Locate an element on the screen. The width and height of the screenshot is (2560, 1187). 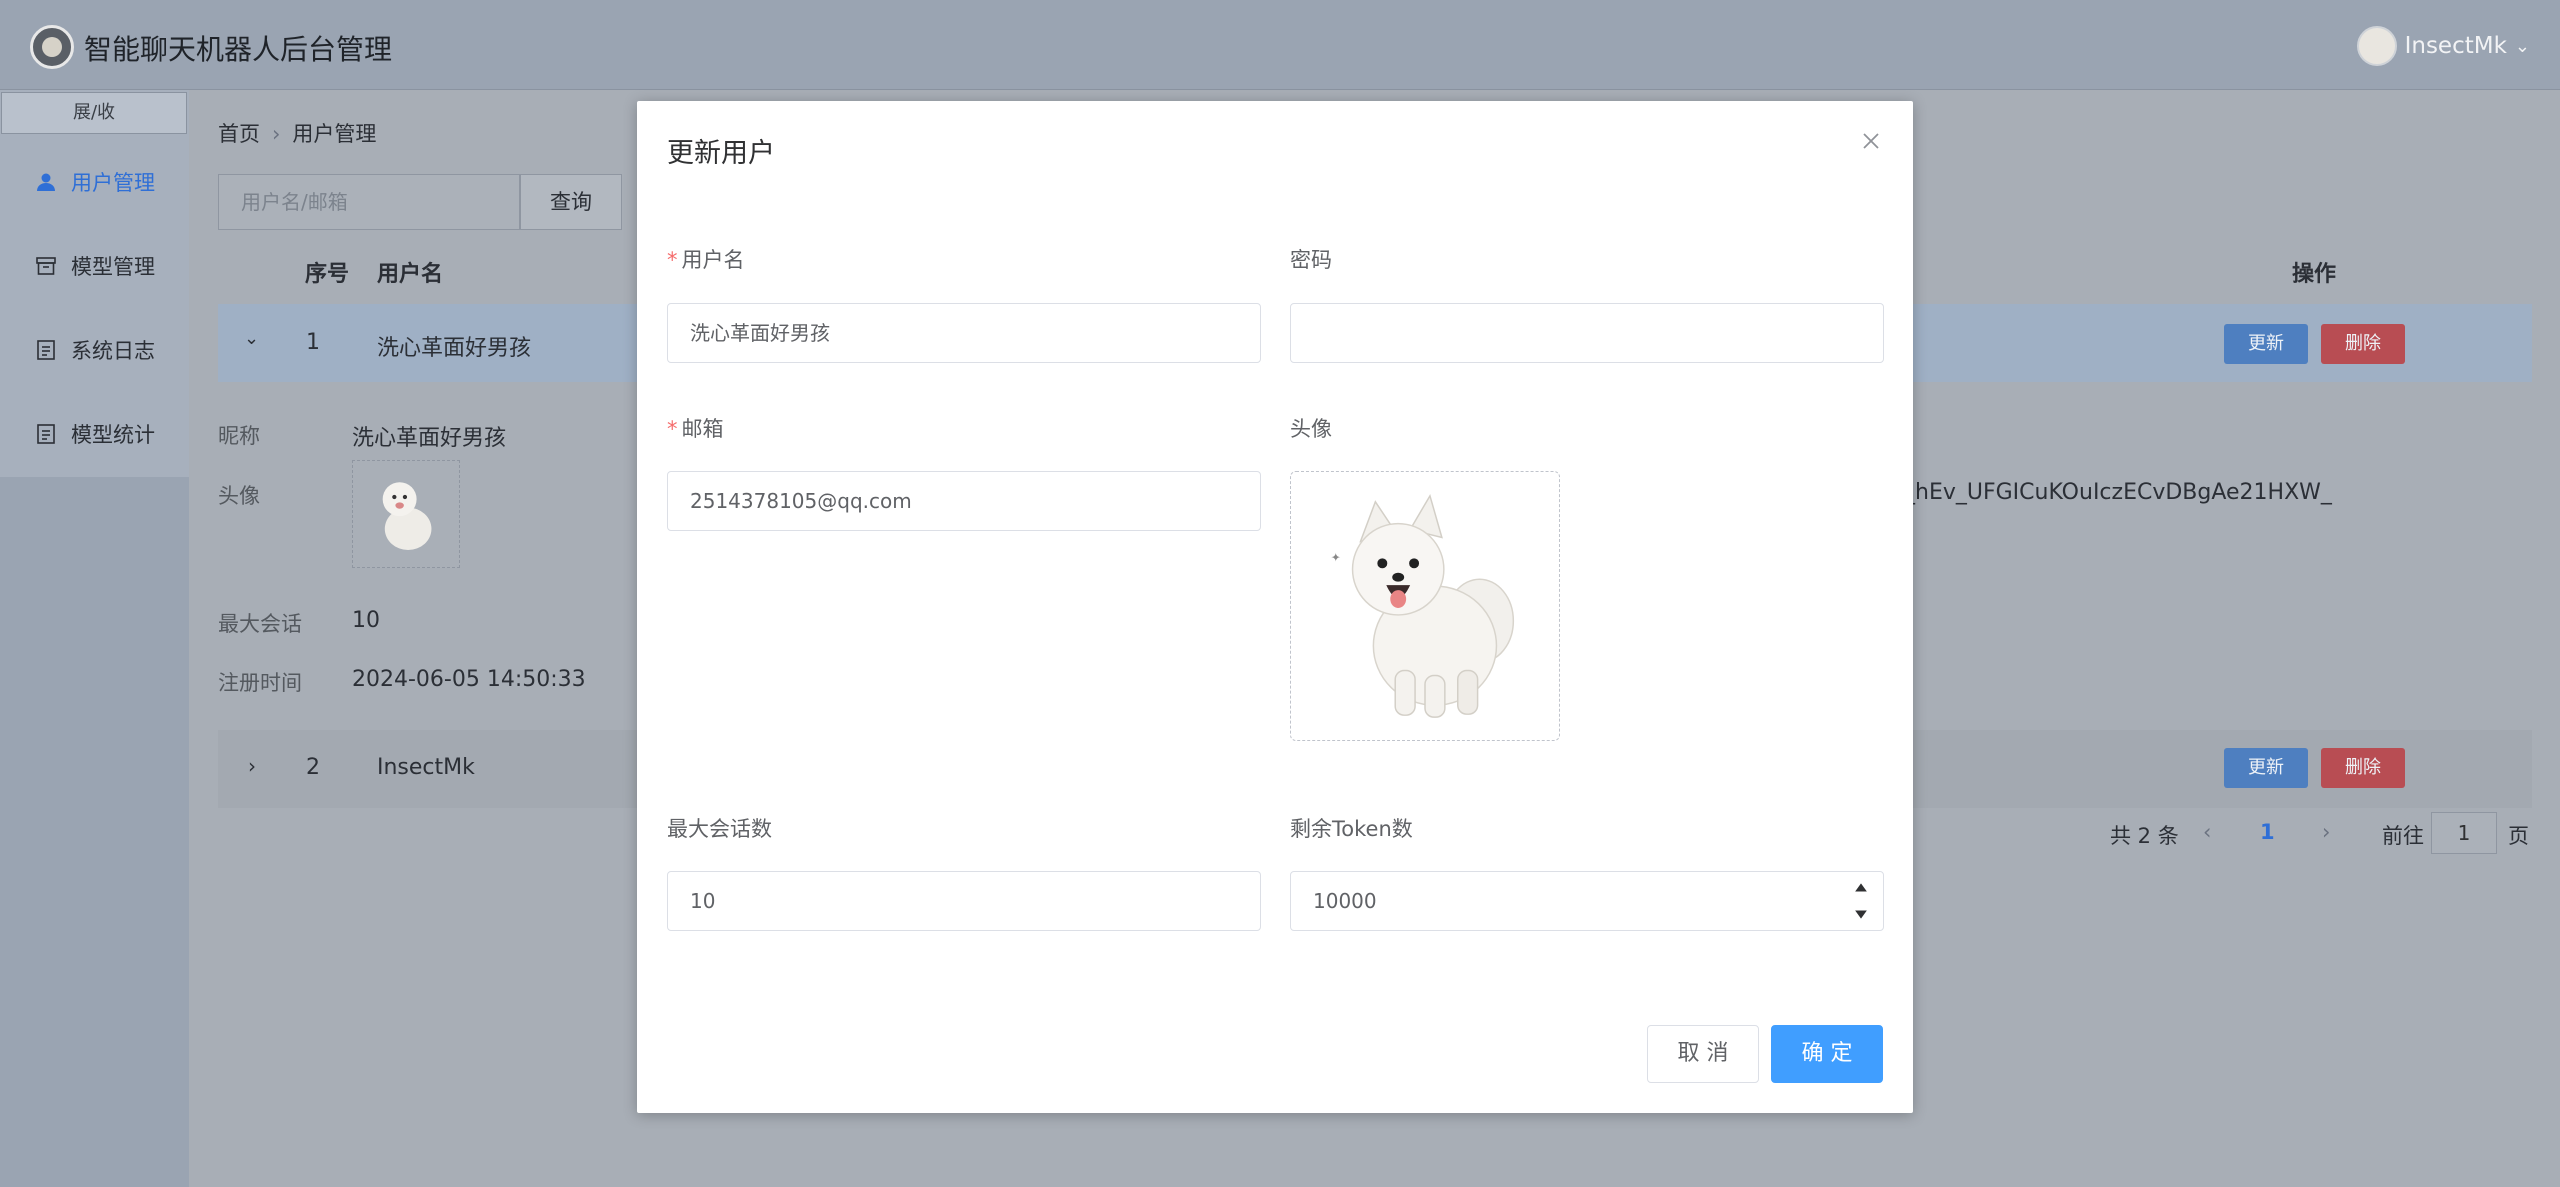
dialog-title: 更新用户 is located at coordinates (721, 153).